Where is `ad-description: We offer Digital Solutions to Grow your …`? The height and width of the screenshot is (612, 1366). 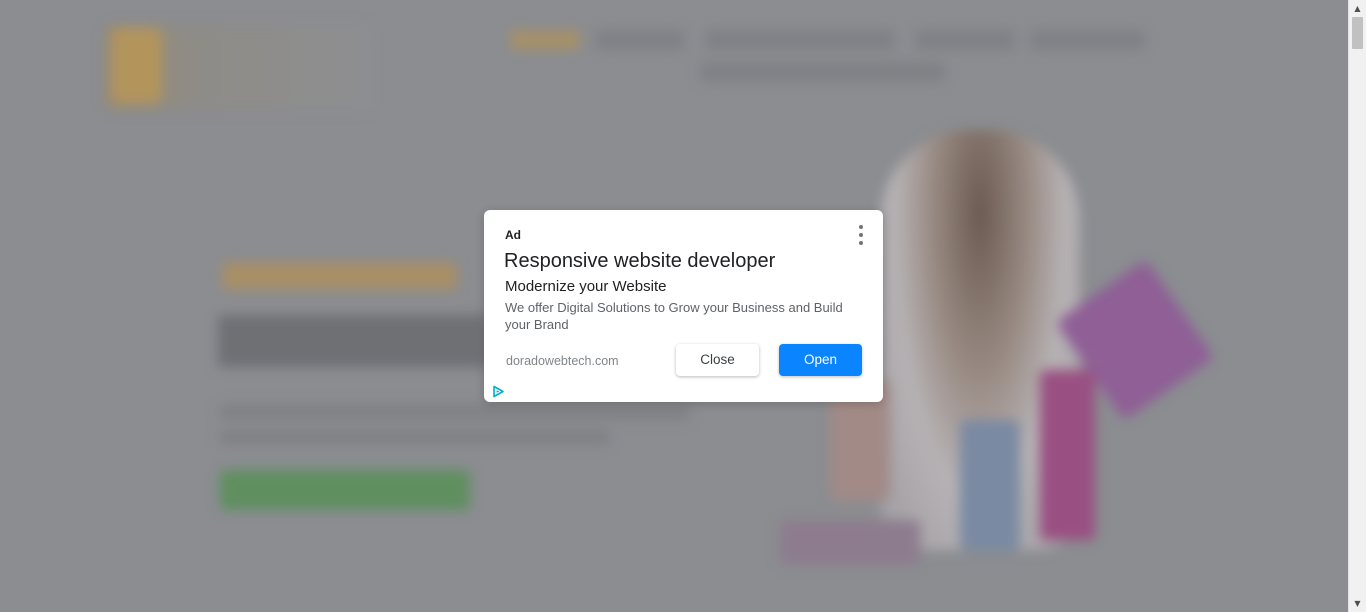 ad-description: We offer Digital Solutions to Grow your … is located at coordinates (674, 316).